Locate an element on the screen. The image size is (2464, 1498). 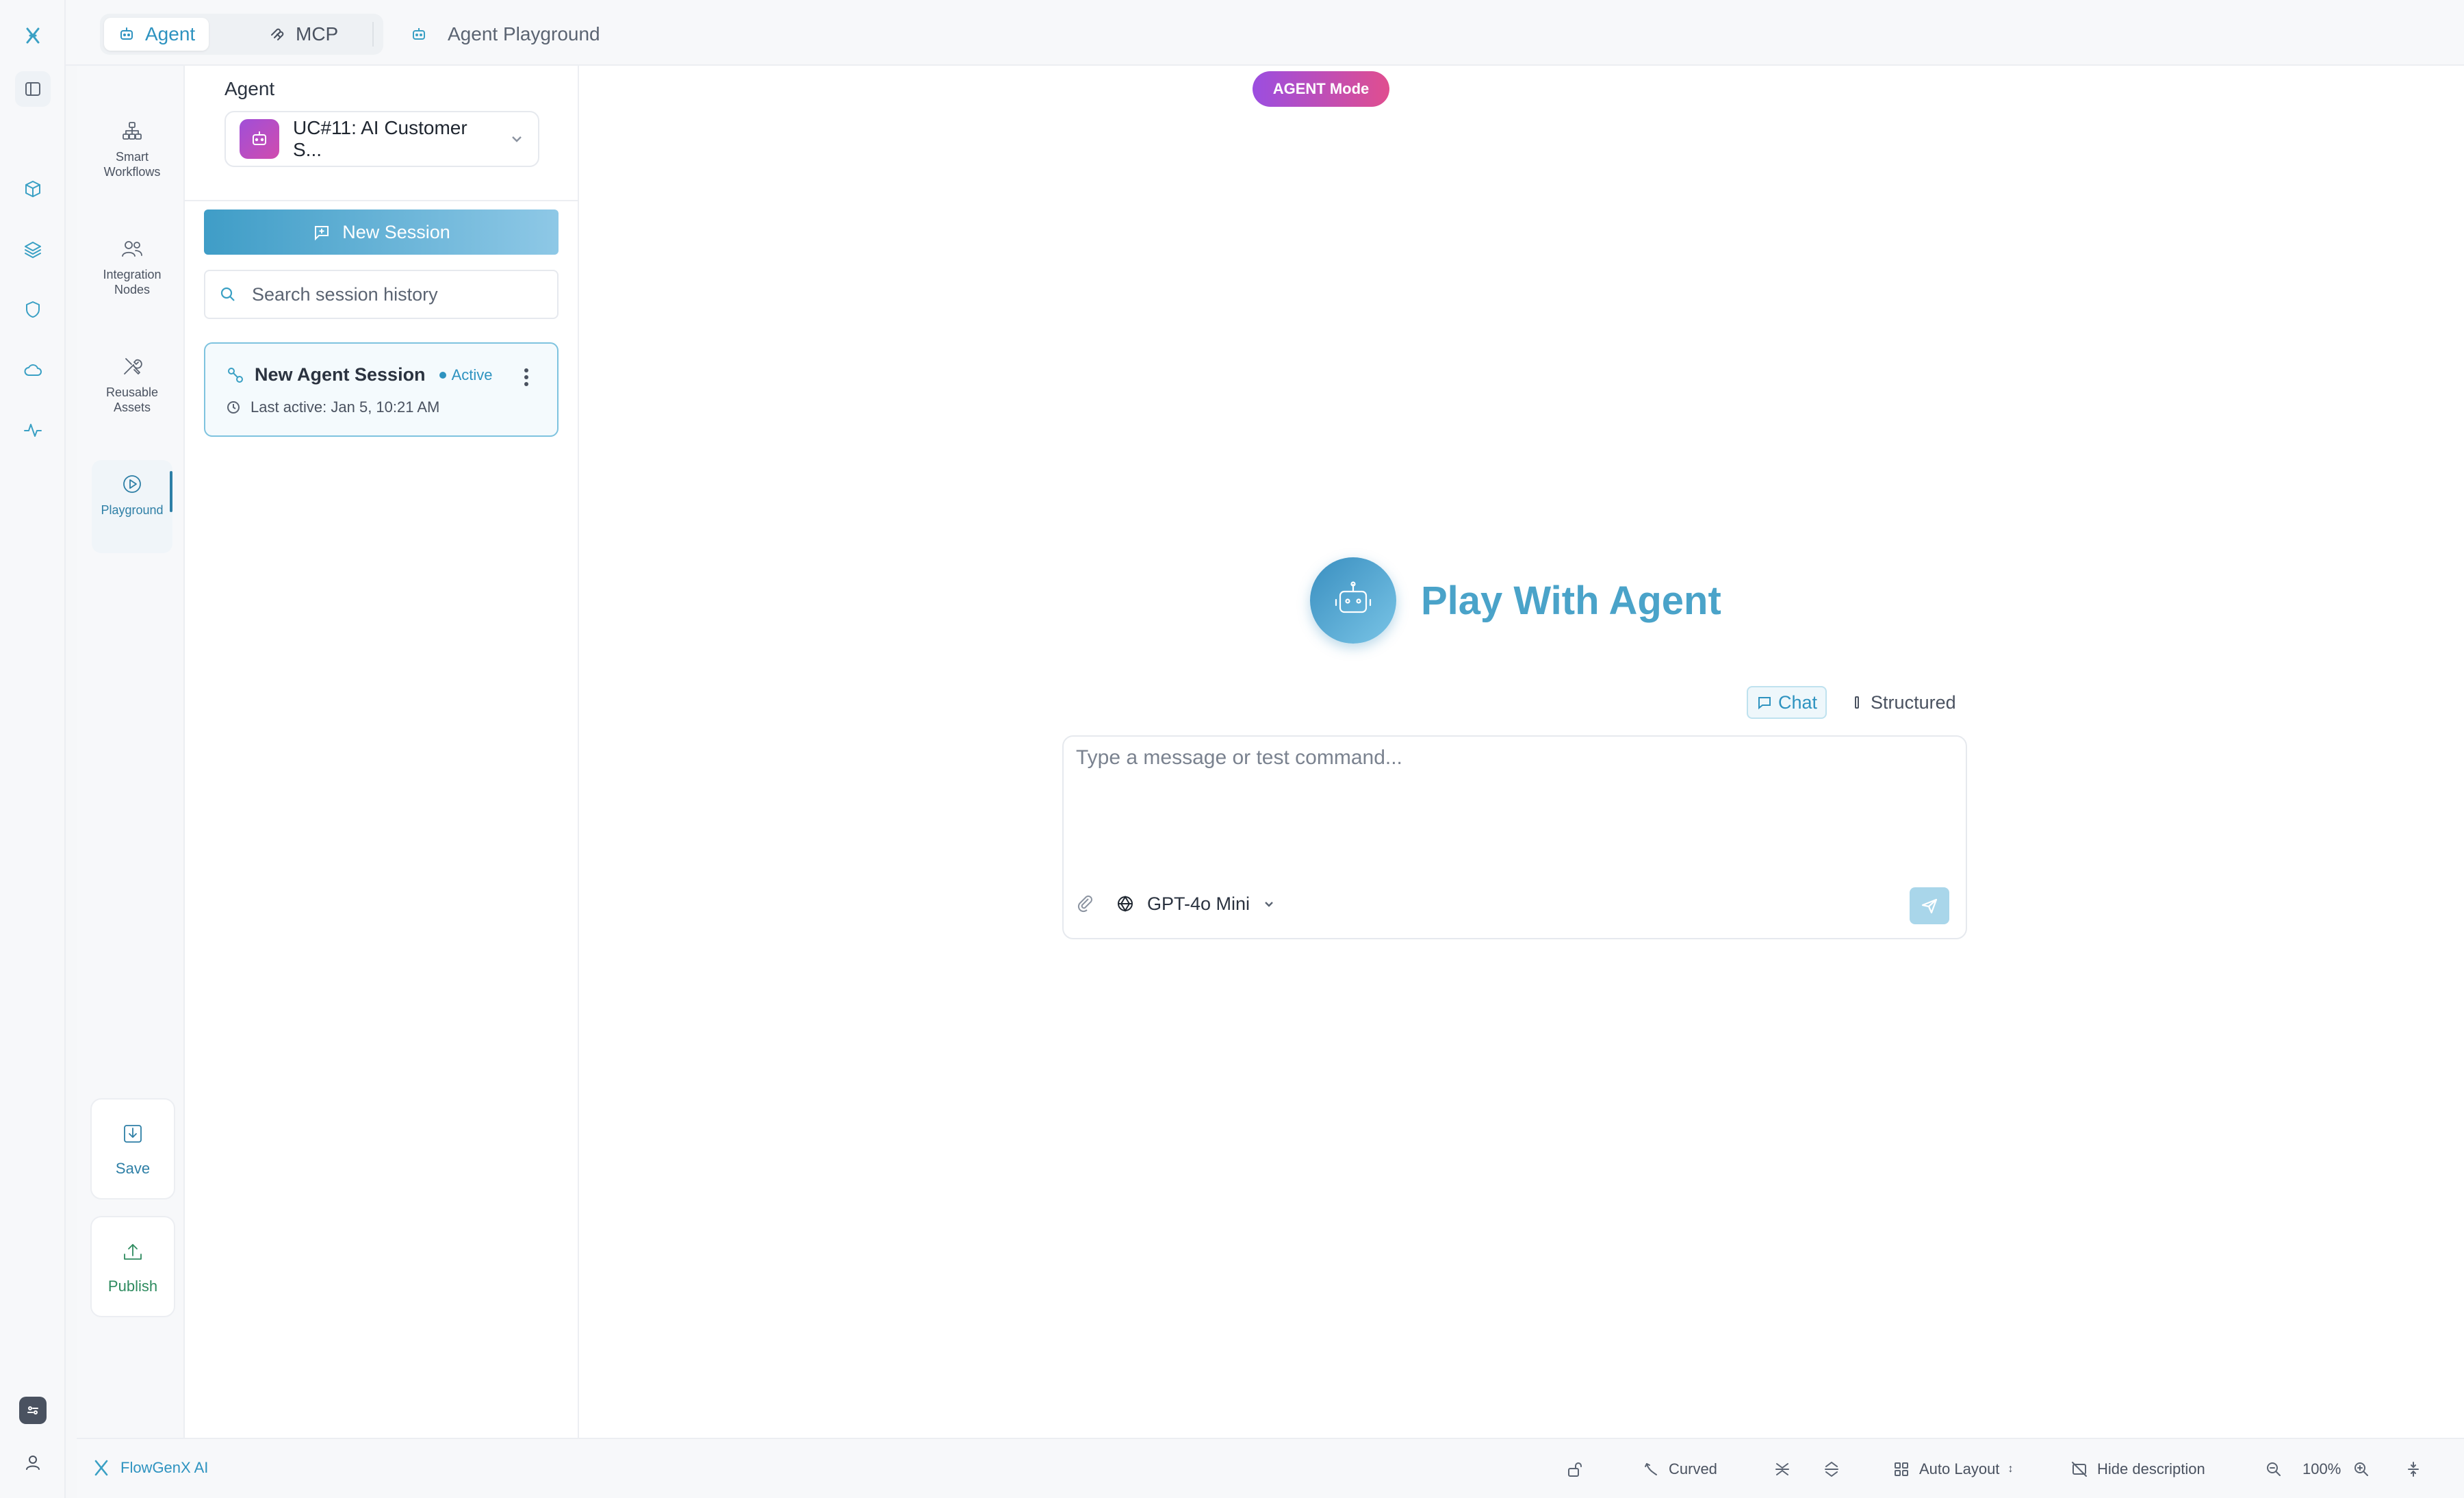
attach-button is located at coordinates (1085, 903).